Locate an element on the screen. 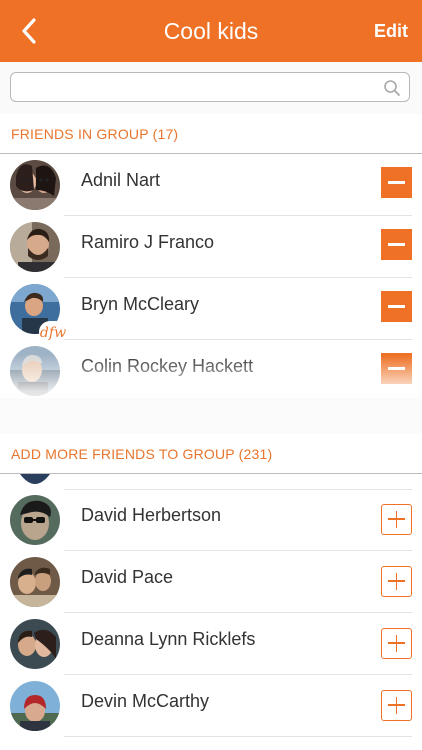 This screenshot has width=422, height=750. search-field is located at coordinates (210, 87).